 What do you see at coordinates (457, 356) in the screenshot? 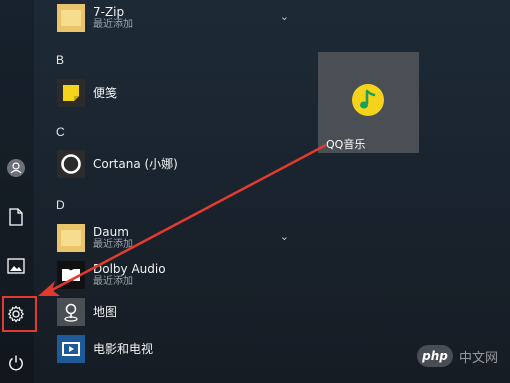
I see `watermark: php 中文网` at bounding box center [457, 356].